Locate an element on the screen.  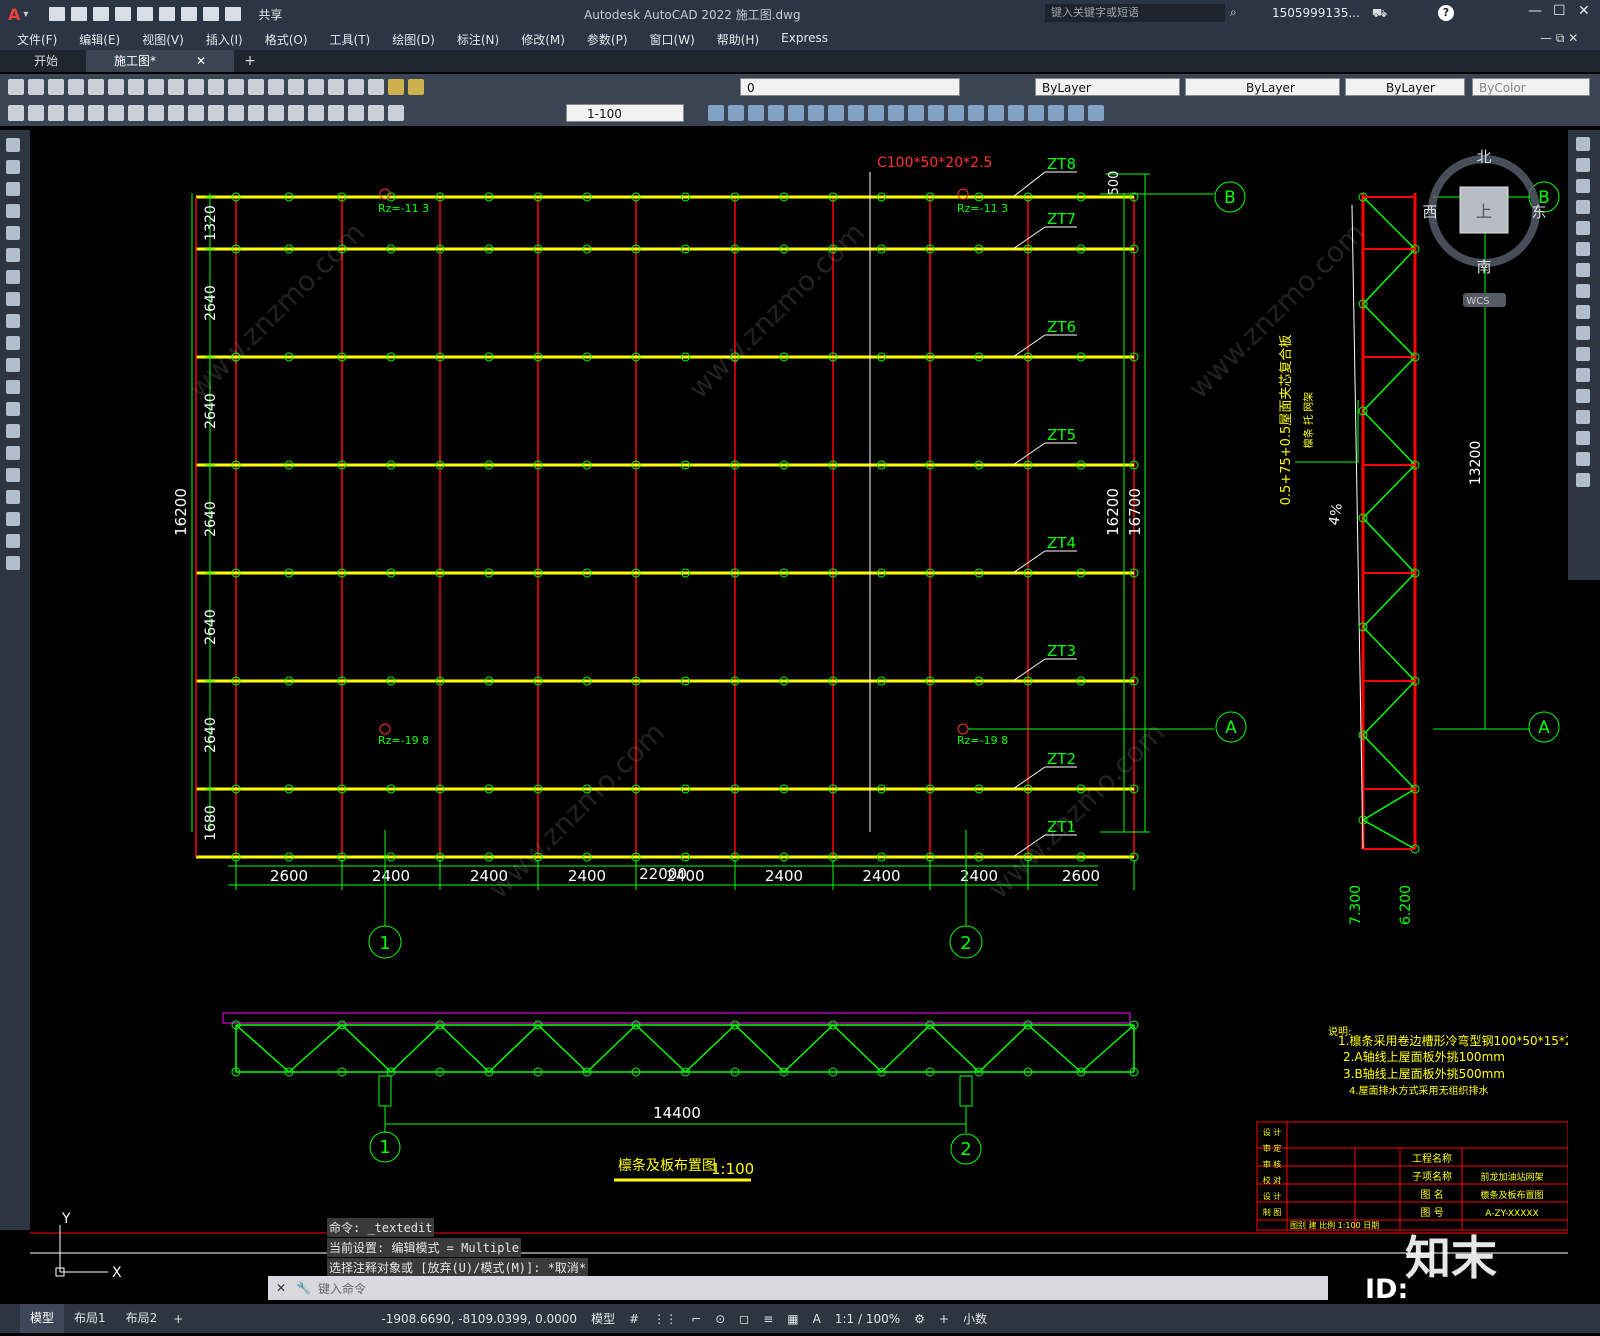
visual-style-icon is located at coordinates (996, 113).